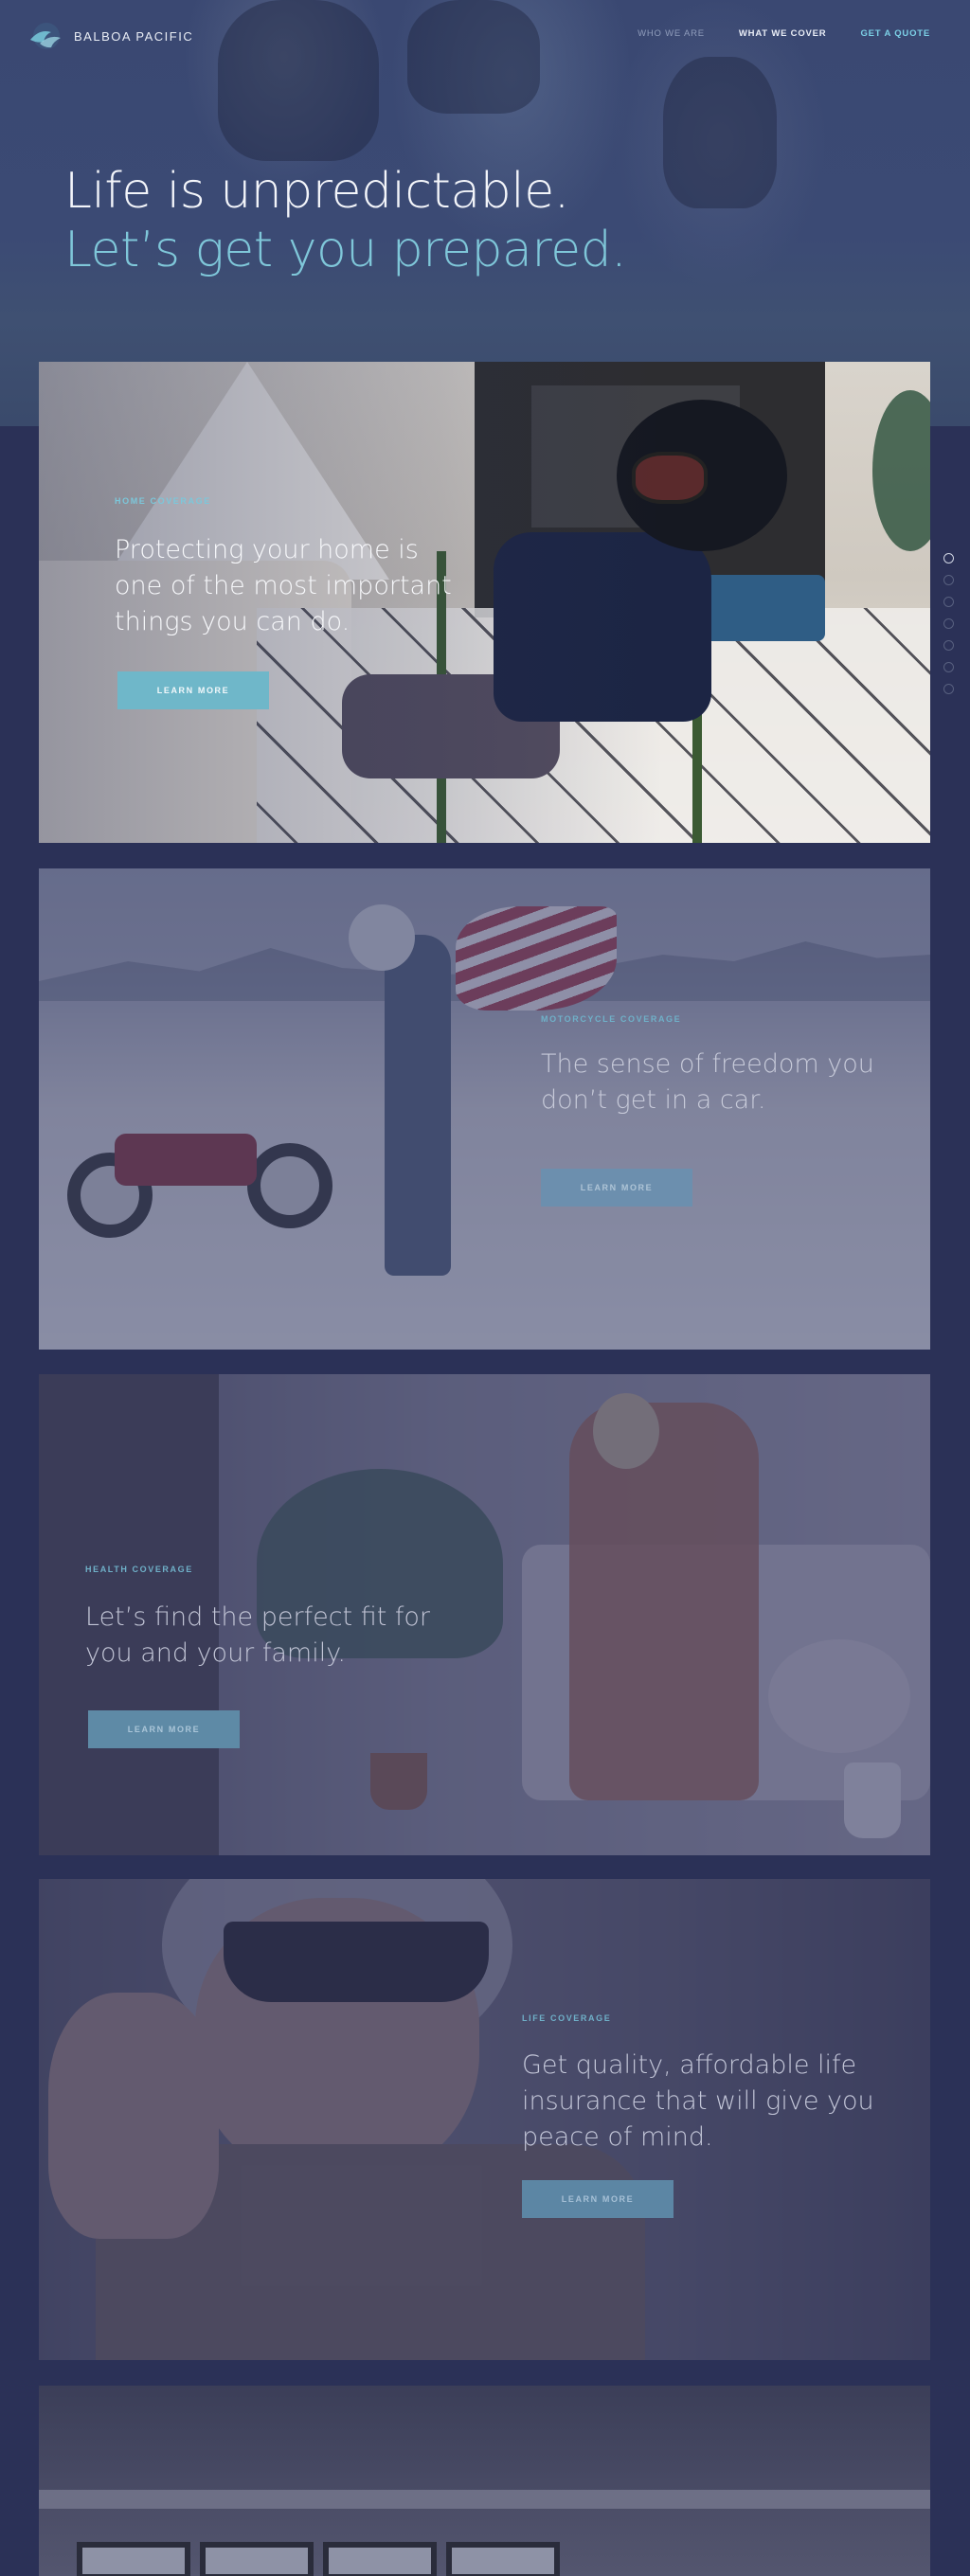 The height and width of the screenshot is (2576, 970). Describe the element at coordinates (316, 191) in the screenshot. I see `hero-headline: Life is unpredictable.` at that location.